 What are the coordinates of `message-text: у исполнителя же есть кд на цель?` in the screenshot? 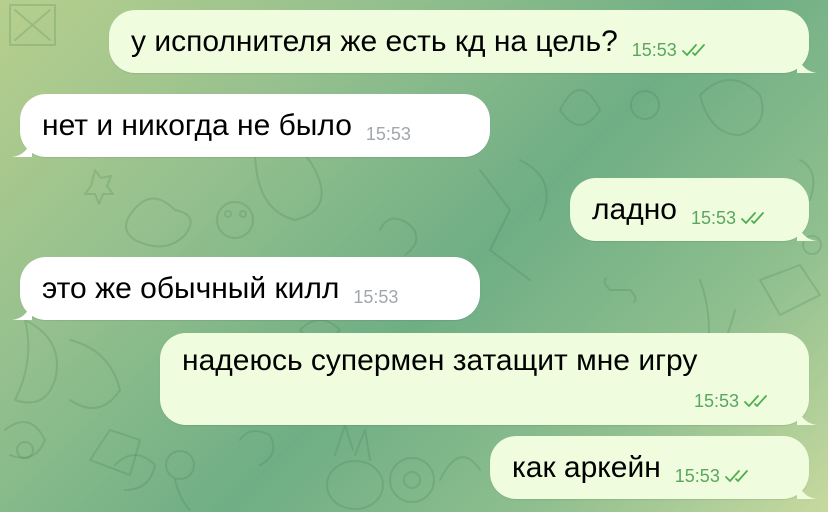 It's located at (374, 41).